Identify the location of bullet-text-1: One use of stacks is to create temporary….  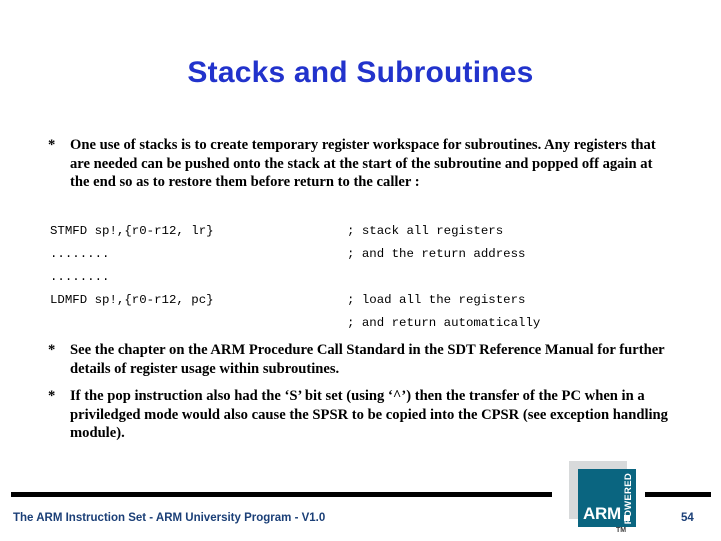
(363, 164).